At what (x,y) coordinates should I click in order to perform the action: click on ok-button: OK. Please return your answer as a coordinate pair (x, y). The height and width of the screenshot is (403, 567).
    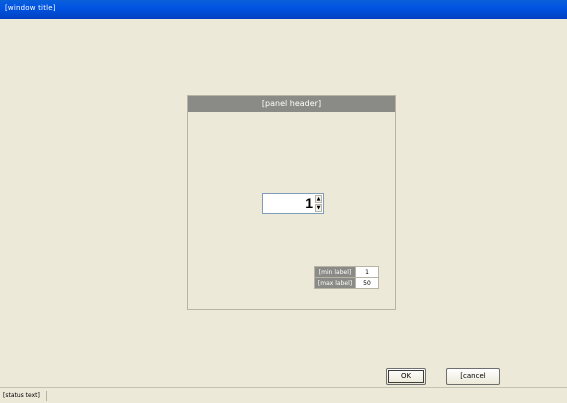
    Looking at the image, I should click on (406, 376).